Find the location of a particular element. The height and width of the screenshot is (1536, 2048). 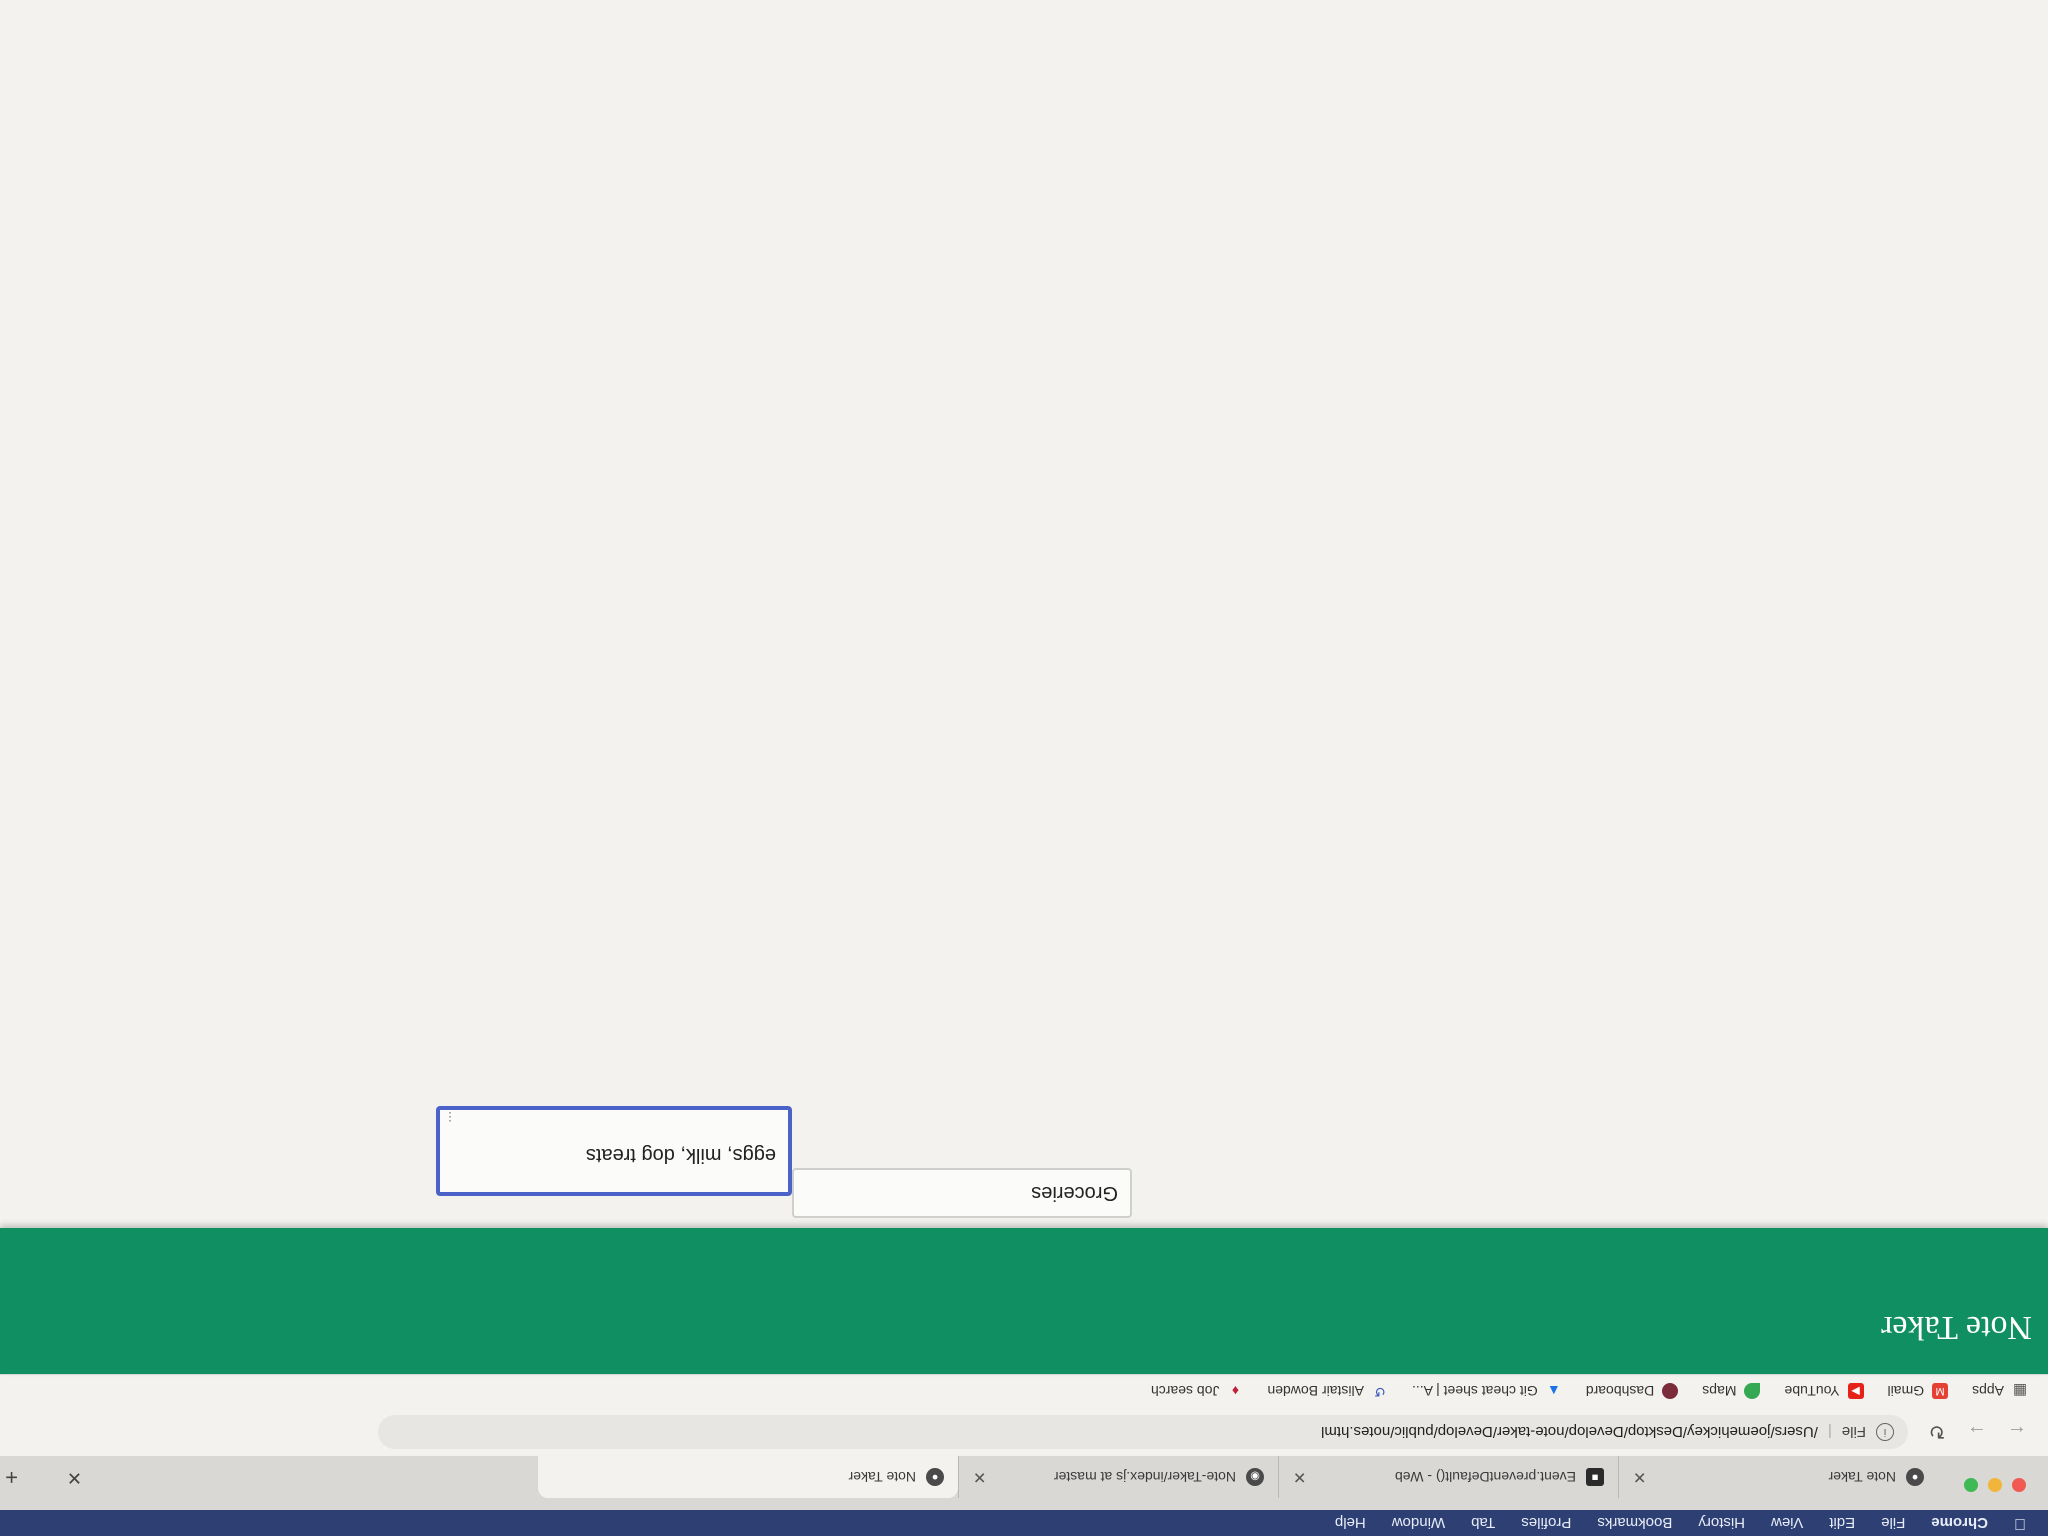

bookmark-apps: ▦ Apps is located at coordinates (2000, 1391).